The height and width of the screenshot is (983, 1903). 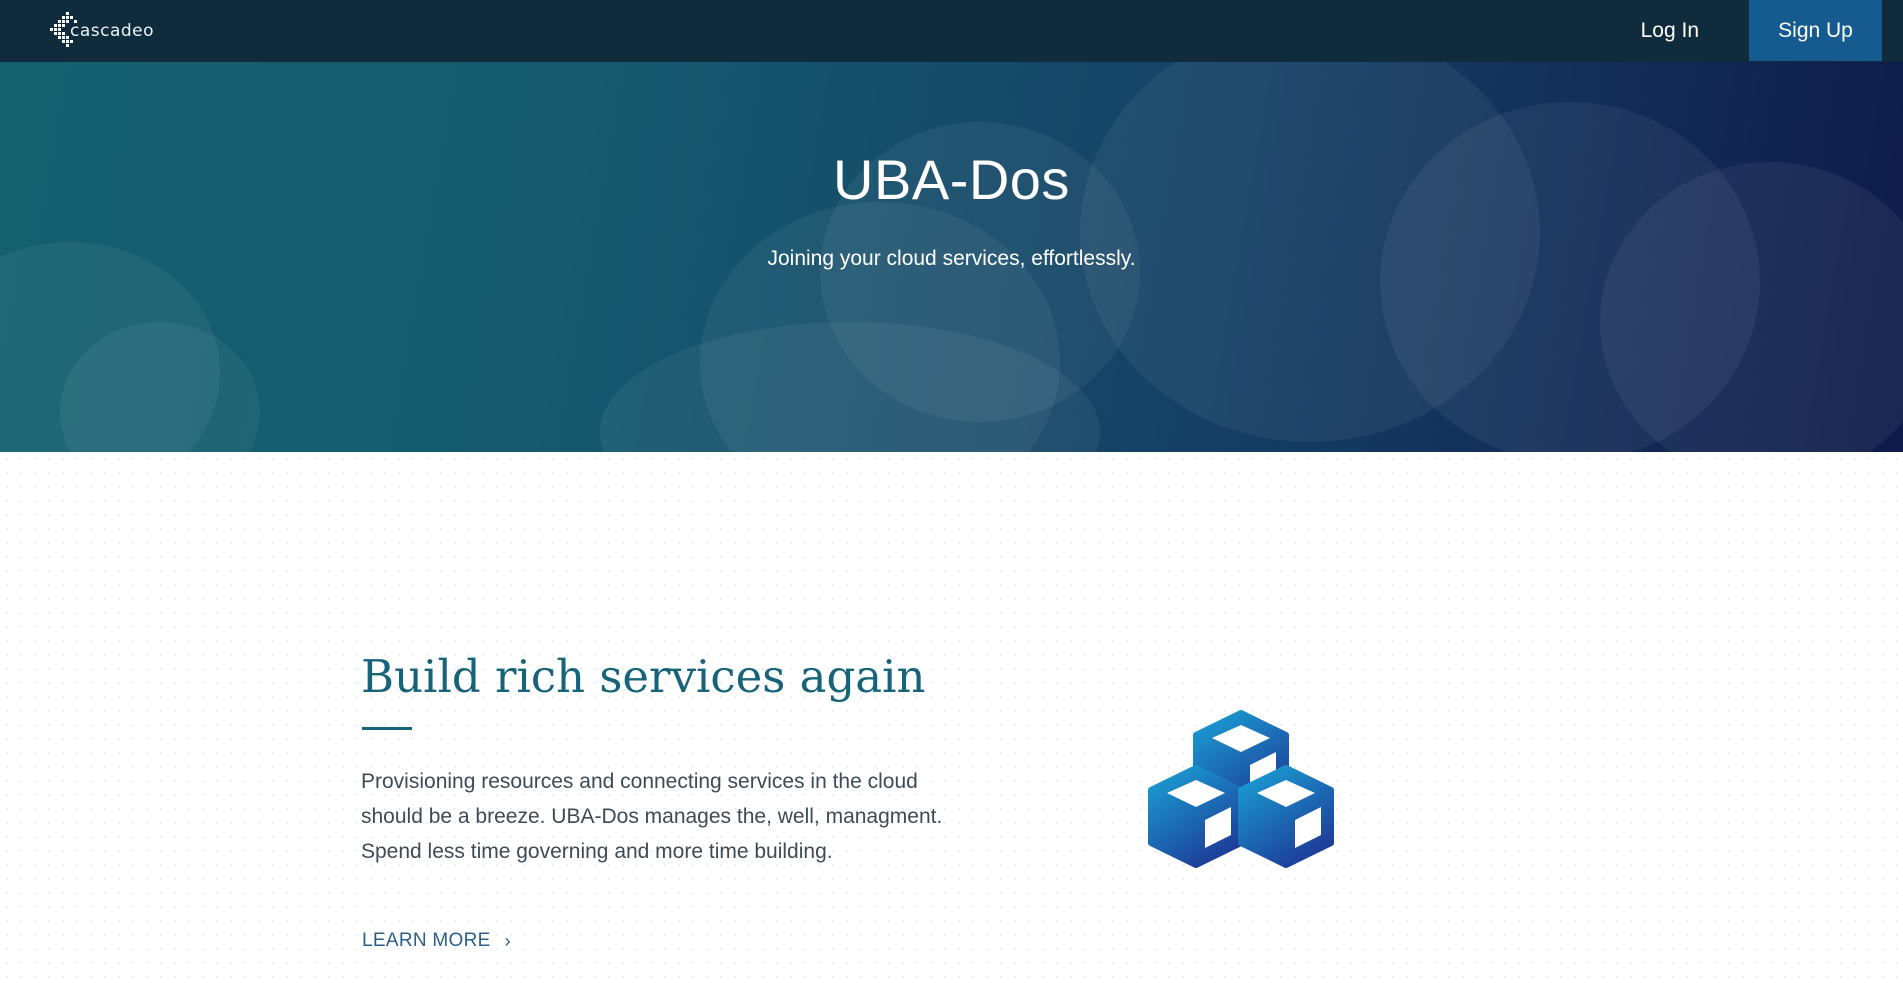 I want to click on chevron-right-icon: ›, so click(x=507, y=940).